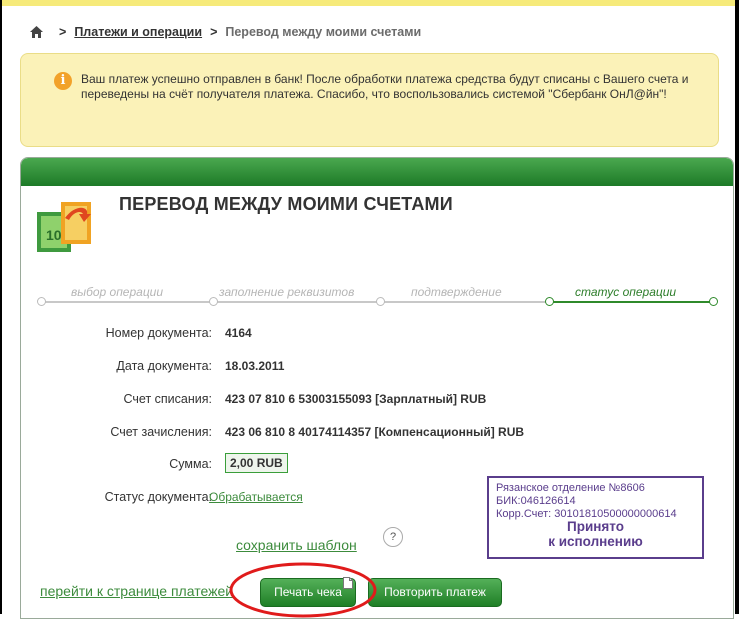 The image size is (739, 619). I want to click on stamp-line: БИК:046126614, so click(536, 501).